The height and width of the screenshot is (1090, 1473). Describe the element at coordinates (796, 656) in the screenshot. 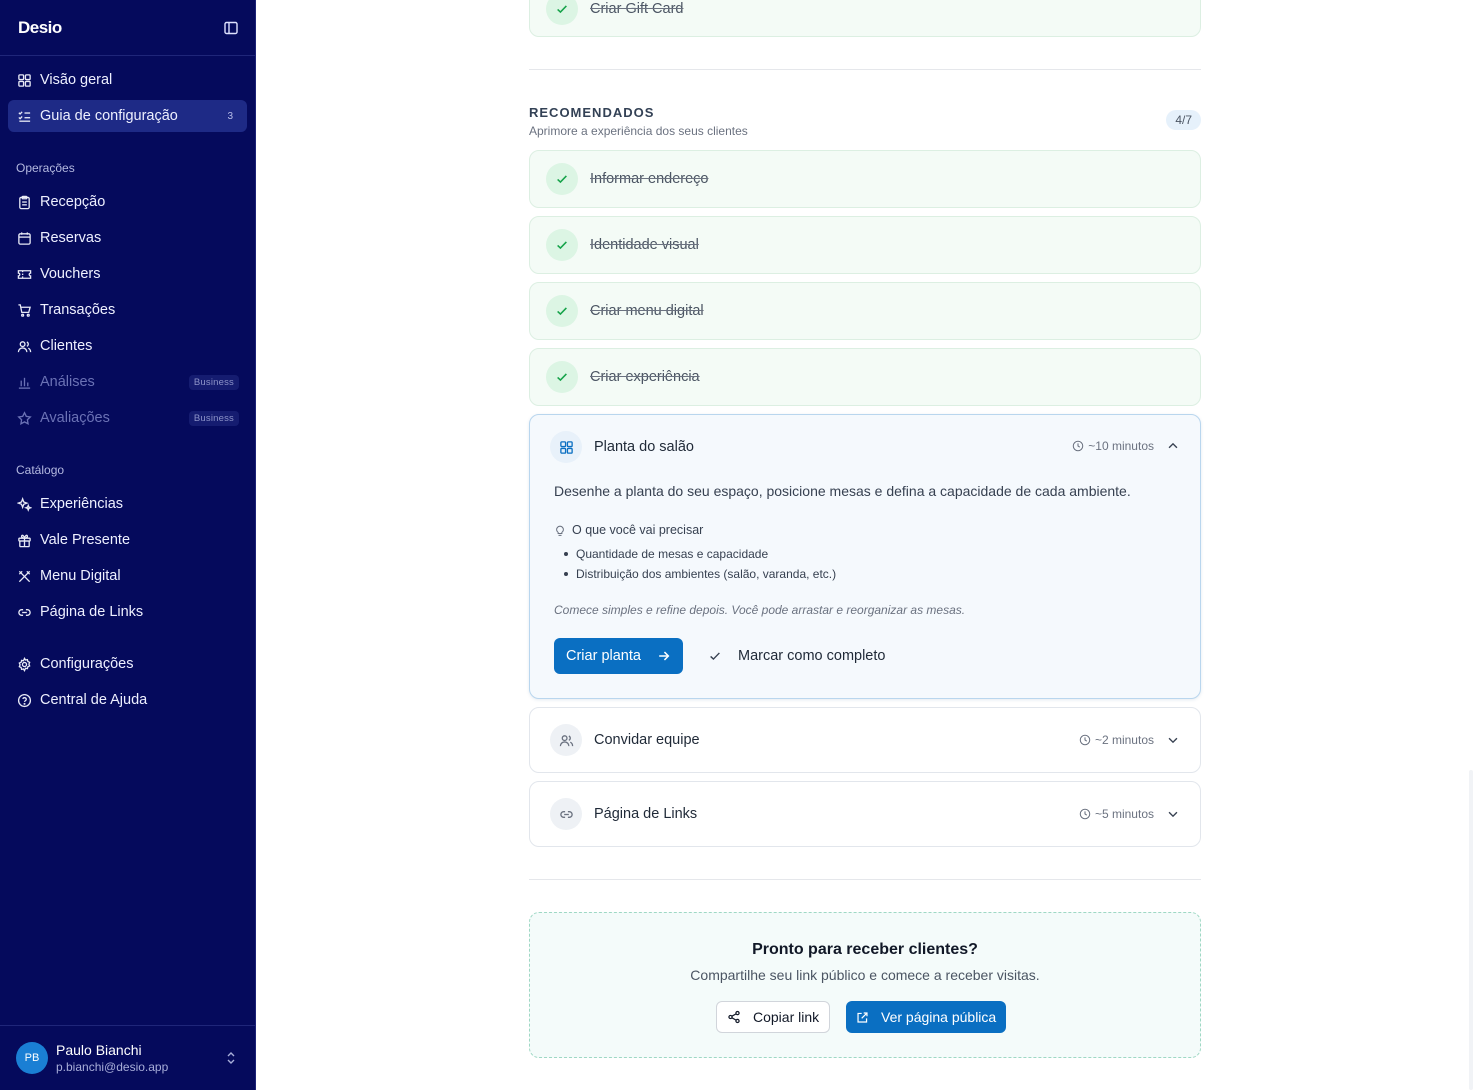

I see `mark-complete-button: Marcar como completo` at that location.